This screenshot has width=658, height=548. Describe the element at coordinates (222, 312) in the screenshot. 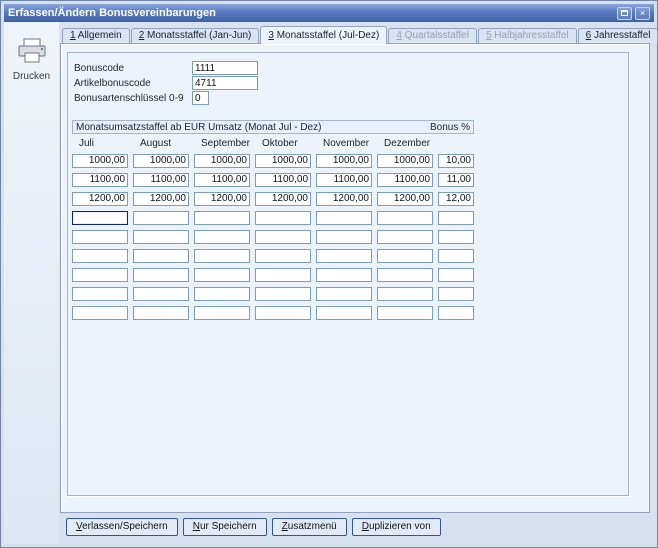

I see `cell-input-september-row9` at that location.